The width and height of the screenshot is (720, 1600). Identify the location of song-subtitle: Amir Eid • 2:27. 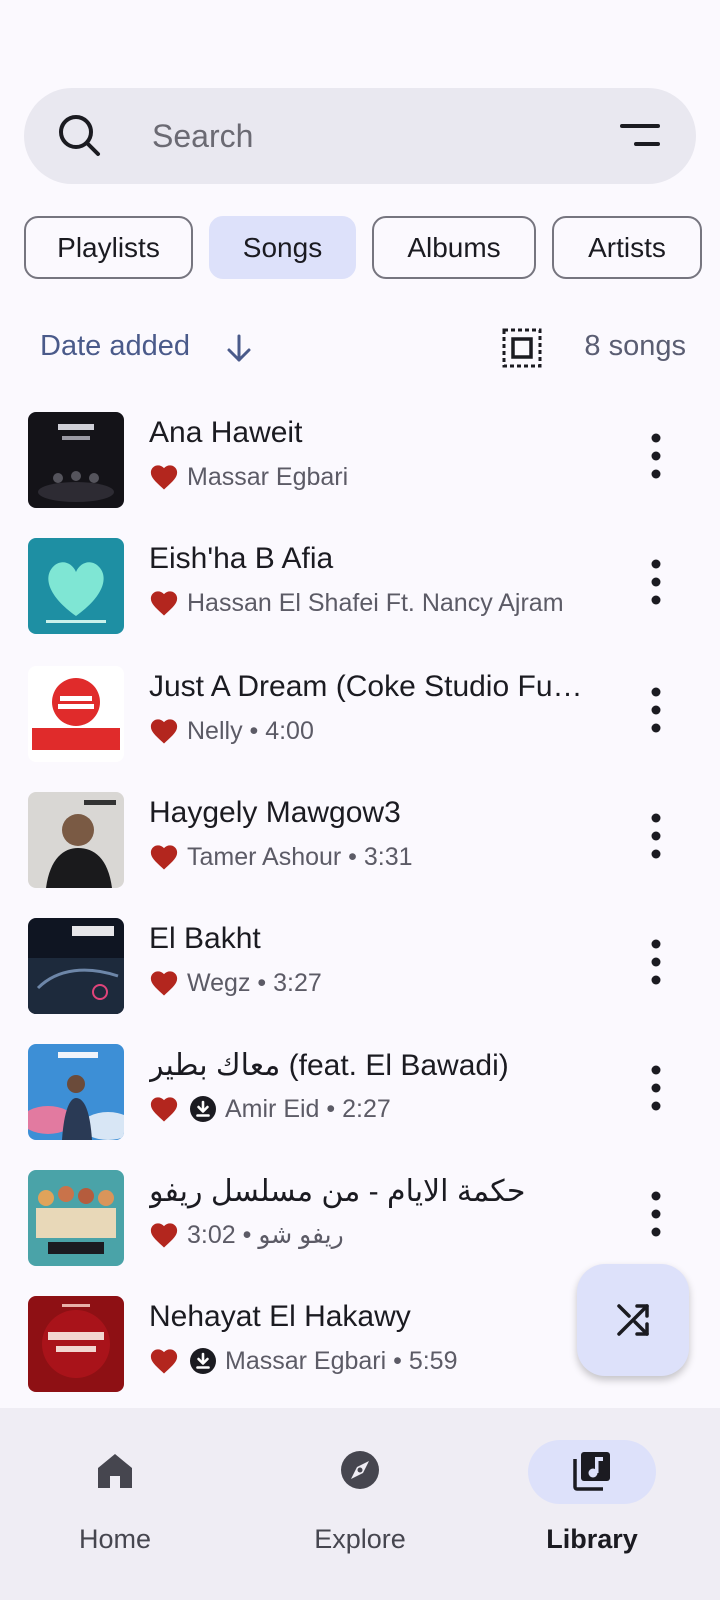
(369, 1109).